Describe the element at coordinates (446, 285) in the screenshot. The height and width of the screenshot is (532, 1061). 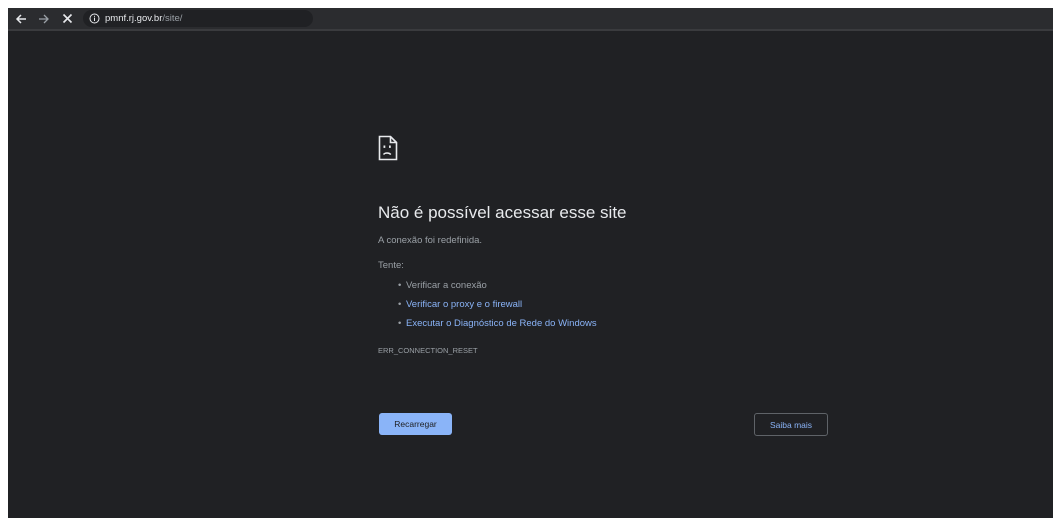
I see `suggestion-label: Verificar a conexão` at that location.